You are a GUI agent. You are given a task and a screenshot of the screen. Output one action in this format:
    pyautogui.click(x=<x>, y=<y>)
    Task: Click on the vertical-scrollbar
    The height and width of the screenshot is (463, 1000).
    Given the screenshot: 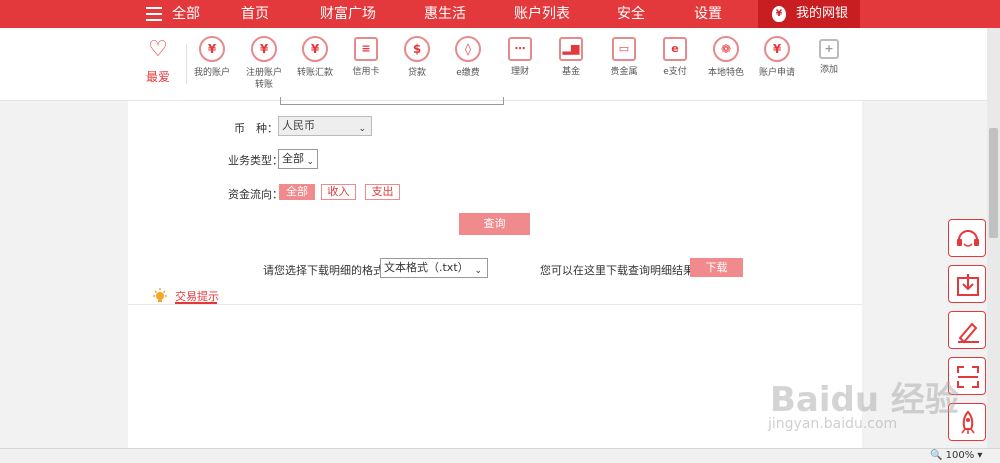 What is the action you would take?
    pyautogui.click(x=993, y=238)
    